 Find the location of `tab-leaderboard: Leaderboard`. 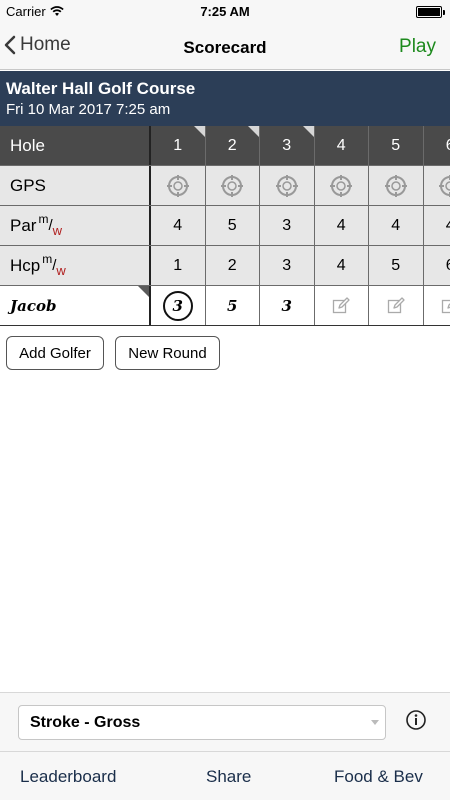

tab-leaderboard: Leaderboard is located at coordinates (68, 777).